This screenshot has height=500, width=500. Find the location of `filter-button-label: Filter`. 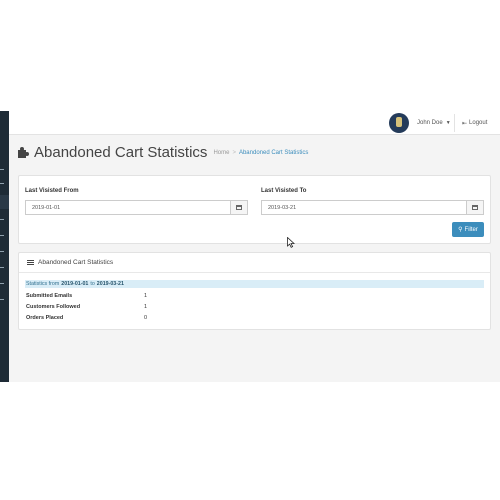

filter-button-label: Filter is located at coordinates (471, 229).